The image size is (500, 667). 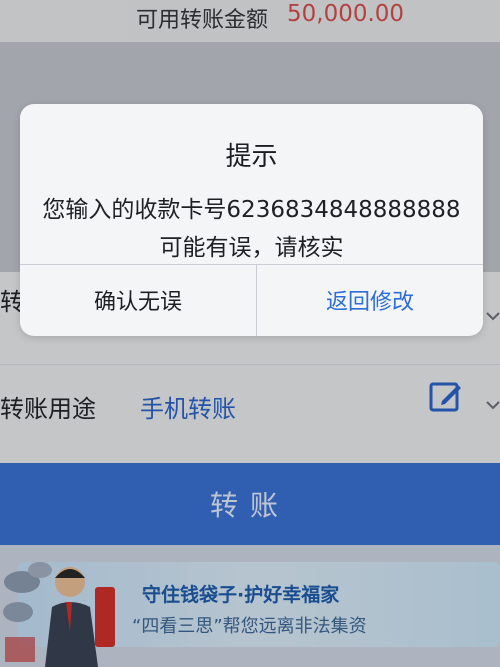 I want to click on dialog-title: 提示, so click(x=251, y=157).